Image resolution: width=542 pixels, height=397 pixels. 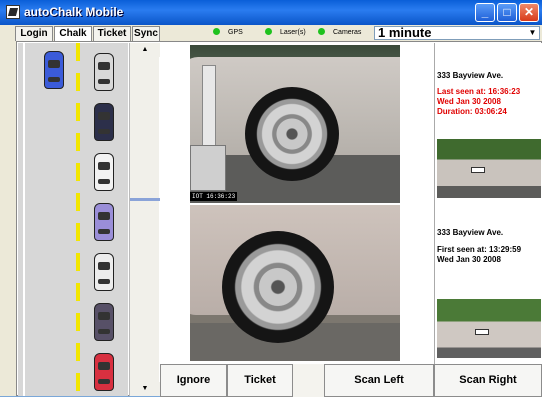 I want to click on first-seen-date: Wed Jan 30 2008, so click(x=469, y=259).